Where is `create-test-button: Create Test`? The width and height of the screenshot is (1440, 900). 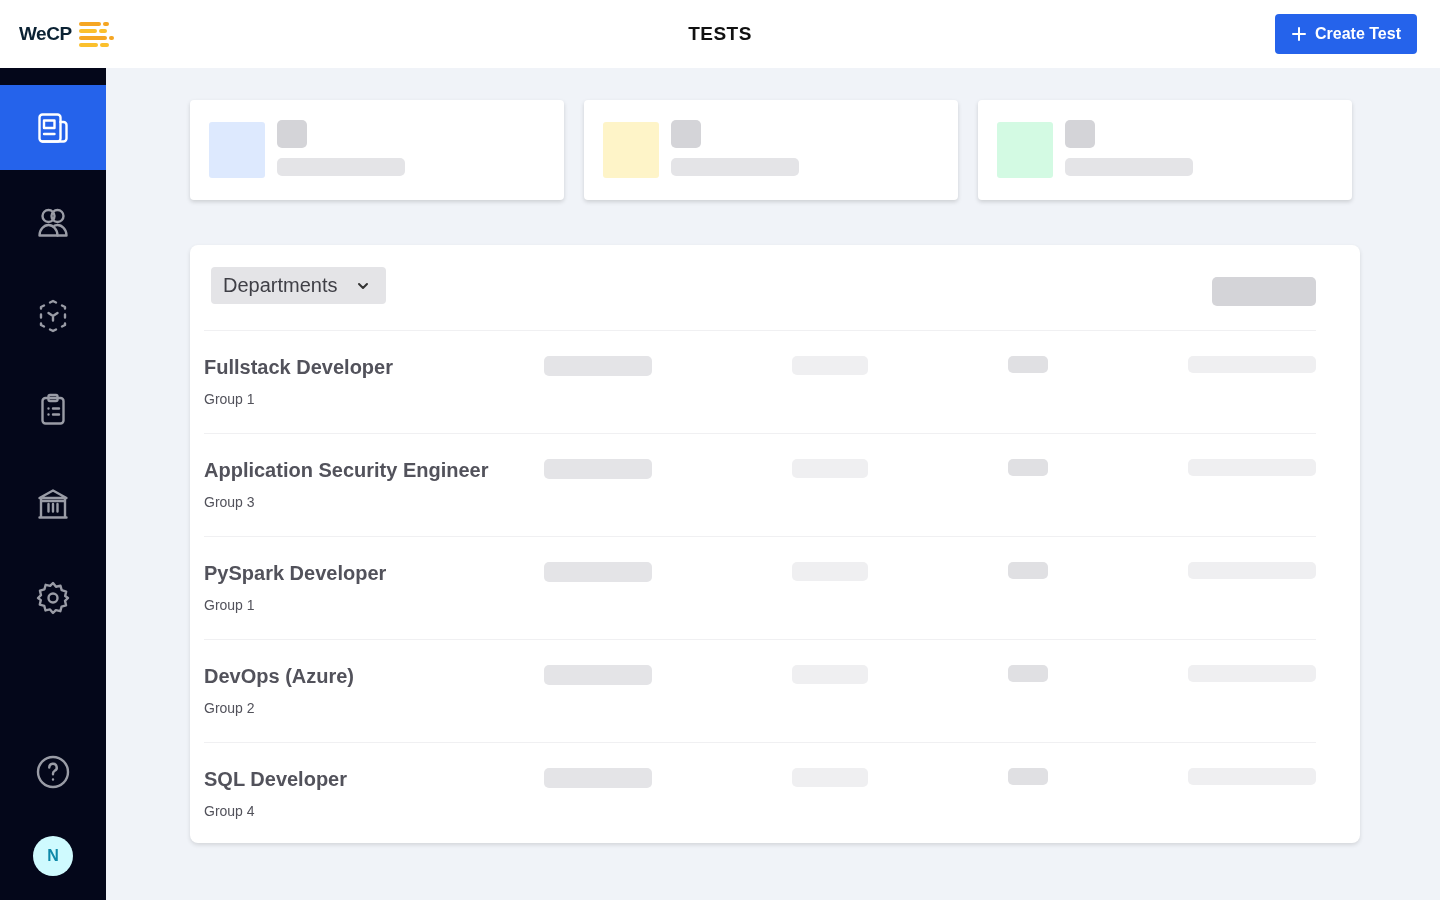 create-test-button: Create Test is located at coordinates (1346, 34).